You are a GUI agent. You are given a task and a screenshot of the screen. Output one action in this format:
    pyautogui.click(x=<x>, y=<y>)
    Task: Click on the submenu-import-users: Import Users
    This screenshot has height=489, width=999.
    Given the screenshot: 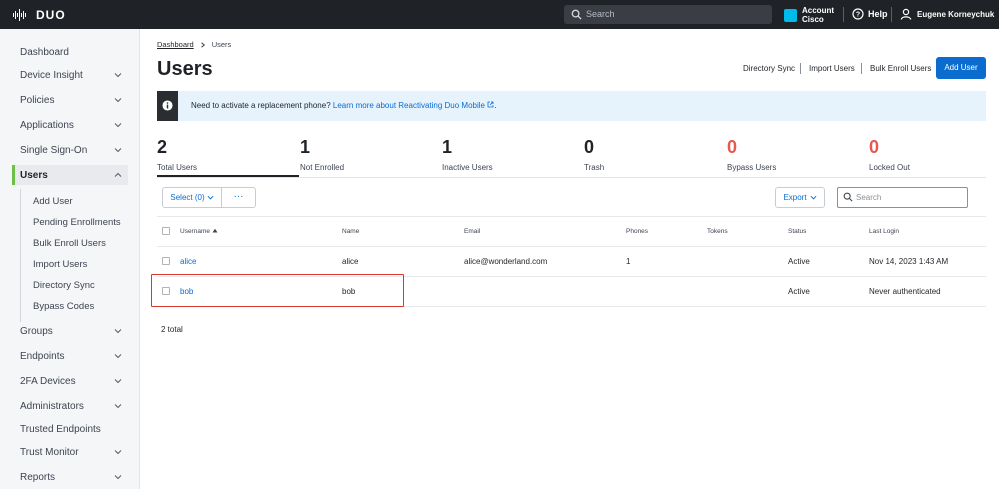 What is the action you would take?
    pyautogui.click(x=60, y=264)
    